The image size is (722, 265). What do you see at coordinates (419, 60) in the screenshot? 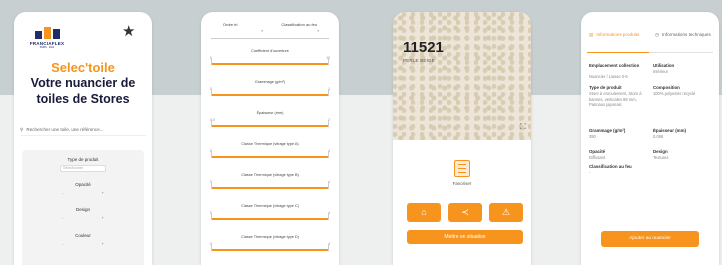
I see `product-name: PERLE BEIGE` at bounding box center [419, 60].